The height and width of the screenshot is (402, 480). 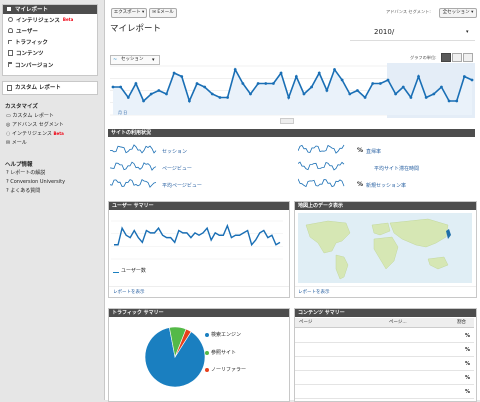 I want to click on segment-value: 全セッション ▾, so click(x=458, y=12).